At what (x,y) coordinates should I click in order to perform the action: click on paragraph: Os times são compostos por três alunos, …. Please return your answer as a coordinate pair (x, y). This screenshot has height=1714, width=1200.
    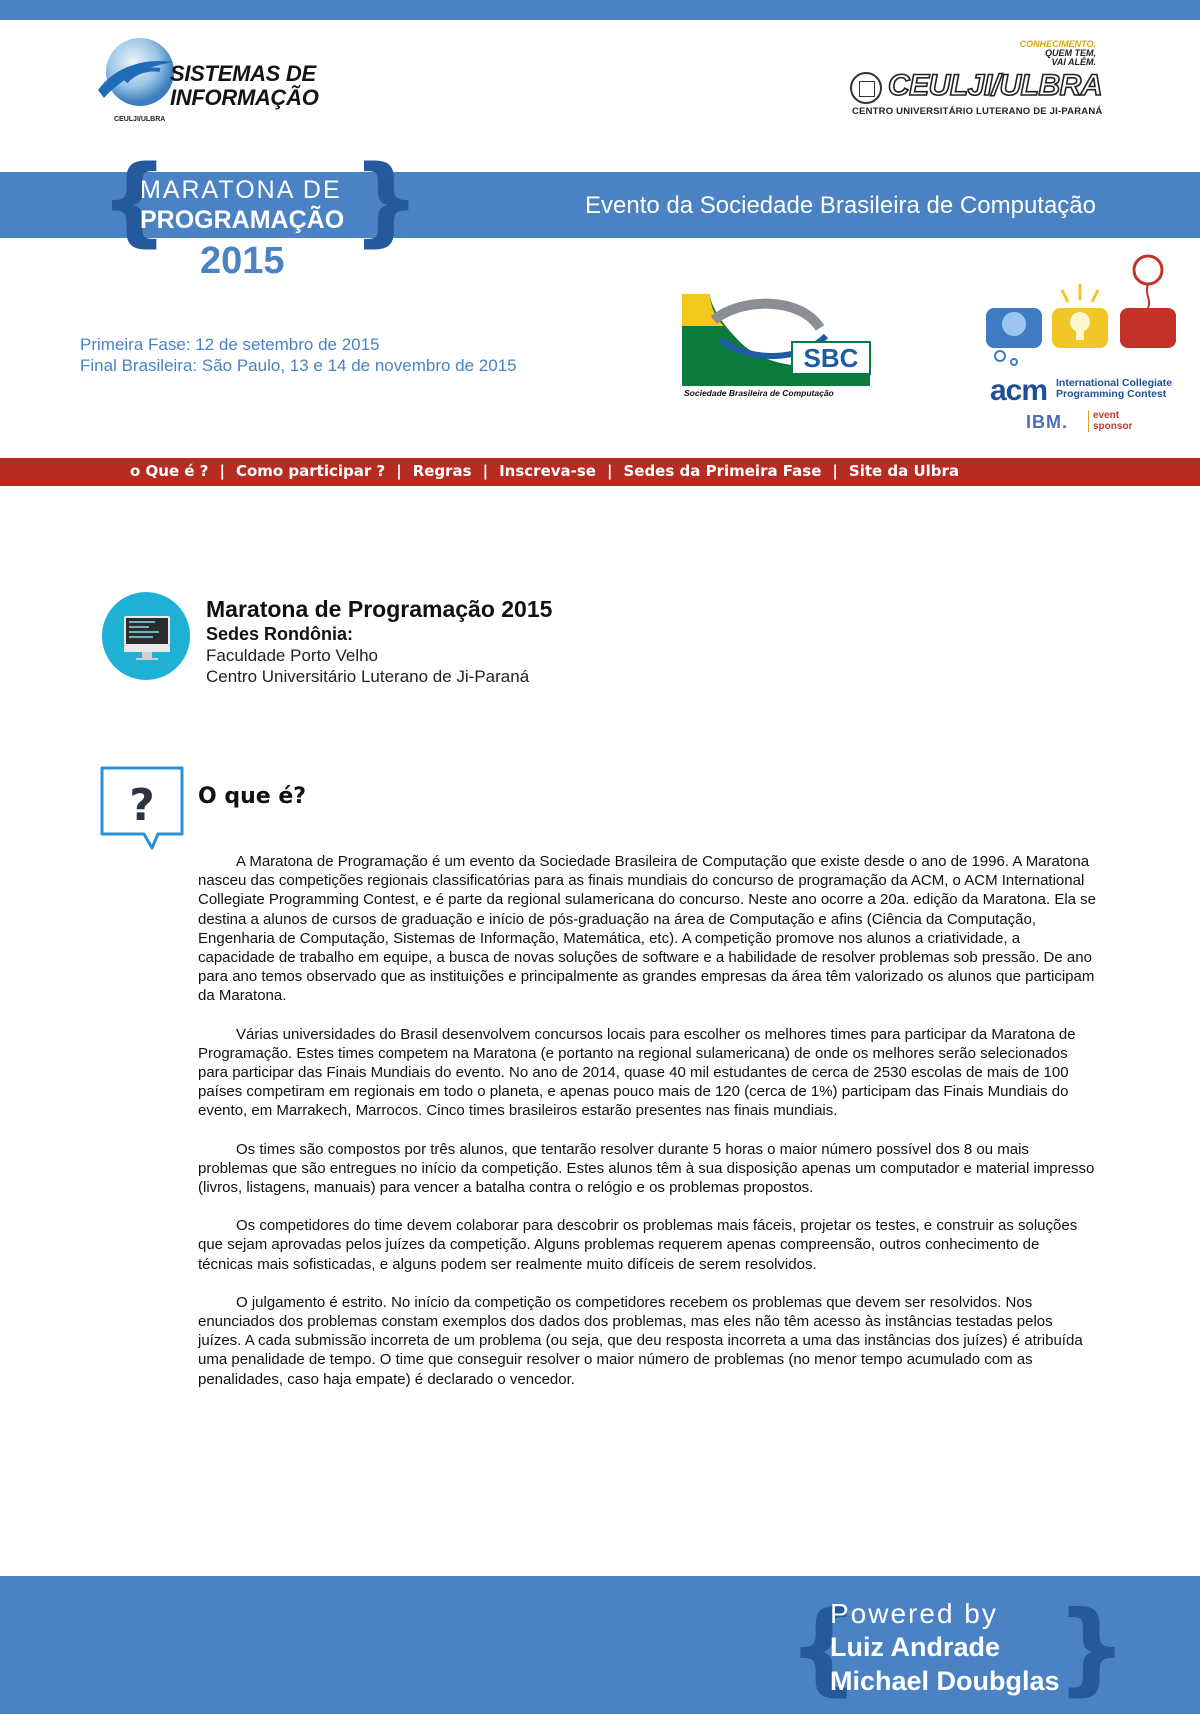
    Looking at the image, I should click on (646, 1168).